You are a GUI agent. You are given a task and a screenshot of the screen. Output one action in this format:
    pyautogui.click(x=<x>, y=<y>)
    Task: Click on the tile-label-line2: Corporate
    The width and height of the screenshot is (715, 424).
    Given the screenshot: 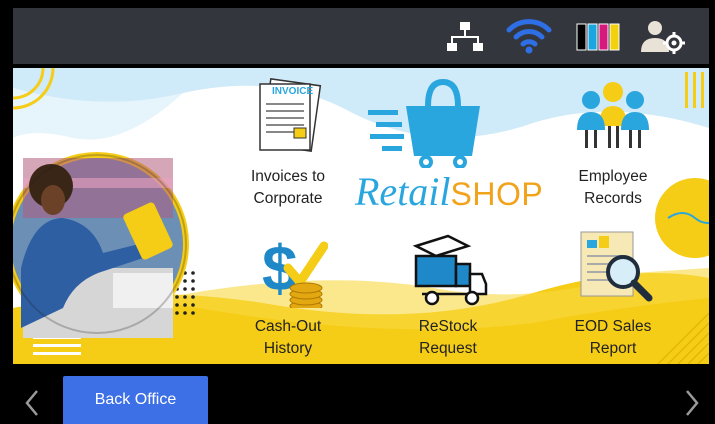 What is the action you would take?
    pyautogui.click(x=288, y=198)
    